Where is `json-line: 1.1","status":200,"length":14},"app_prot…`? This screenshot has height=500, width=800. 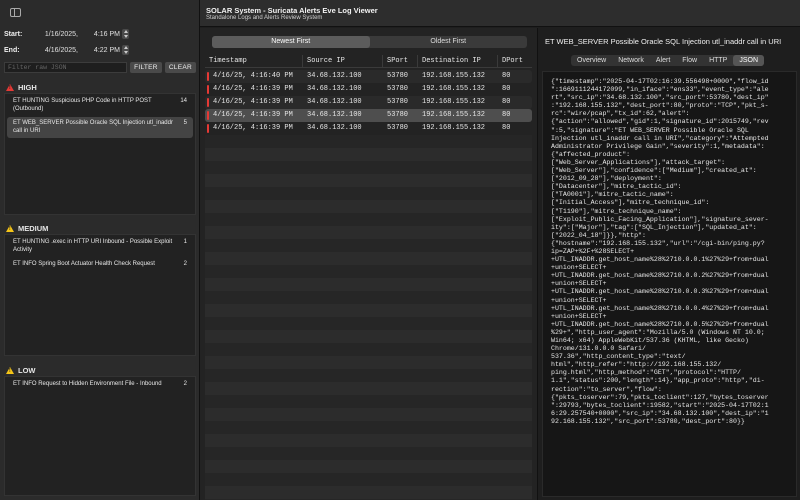
json-line: 1.1","status":200,"length":14},"app_prot… is located at coordinates (658, 381).